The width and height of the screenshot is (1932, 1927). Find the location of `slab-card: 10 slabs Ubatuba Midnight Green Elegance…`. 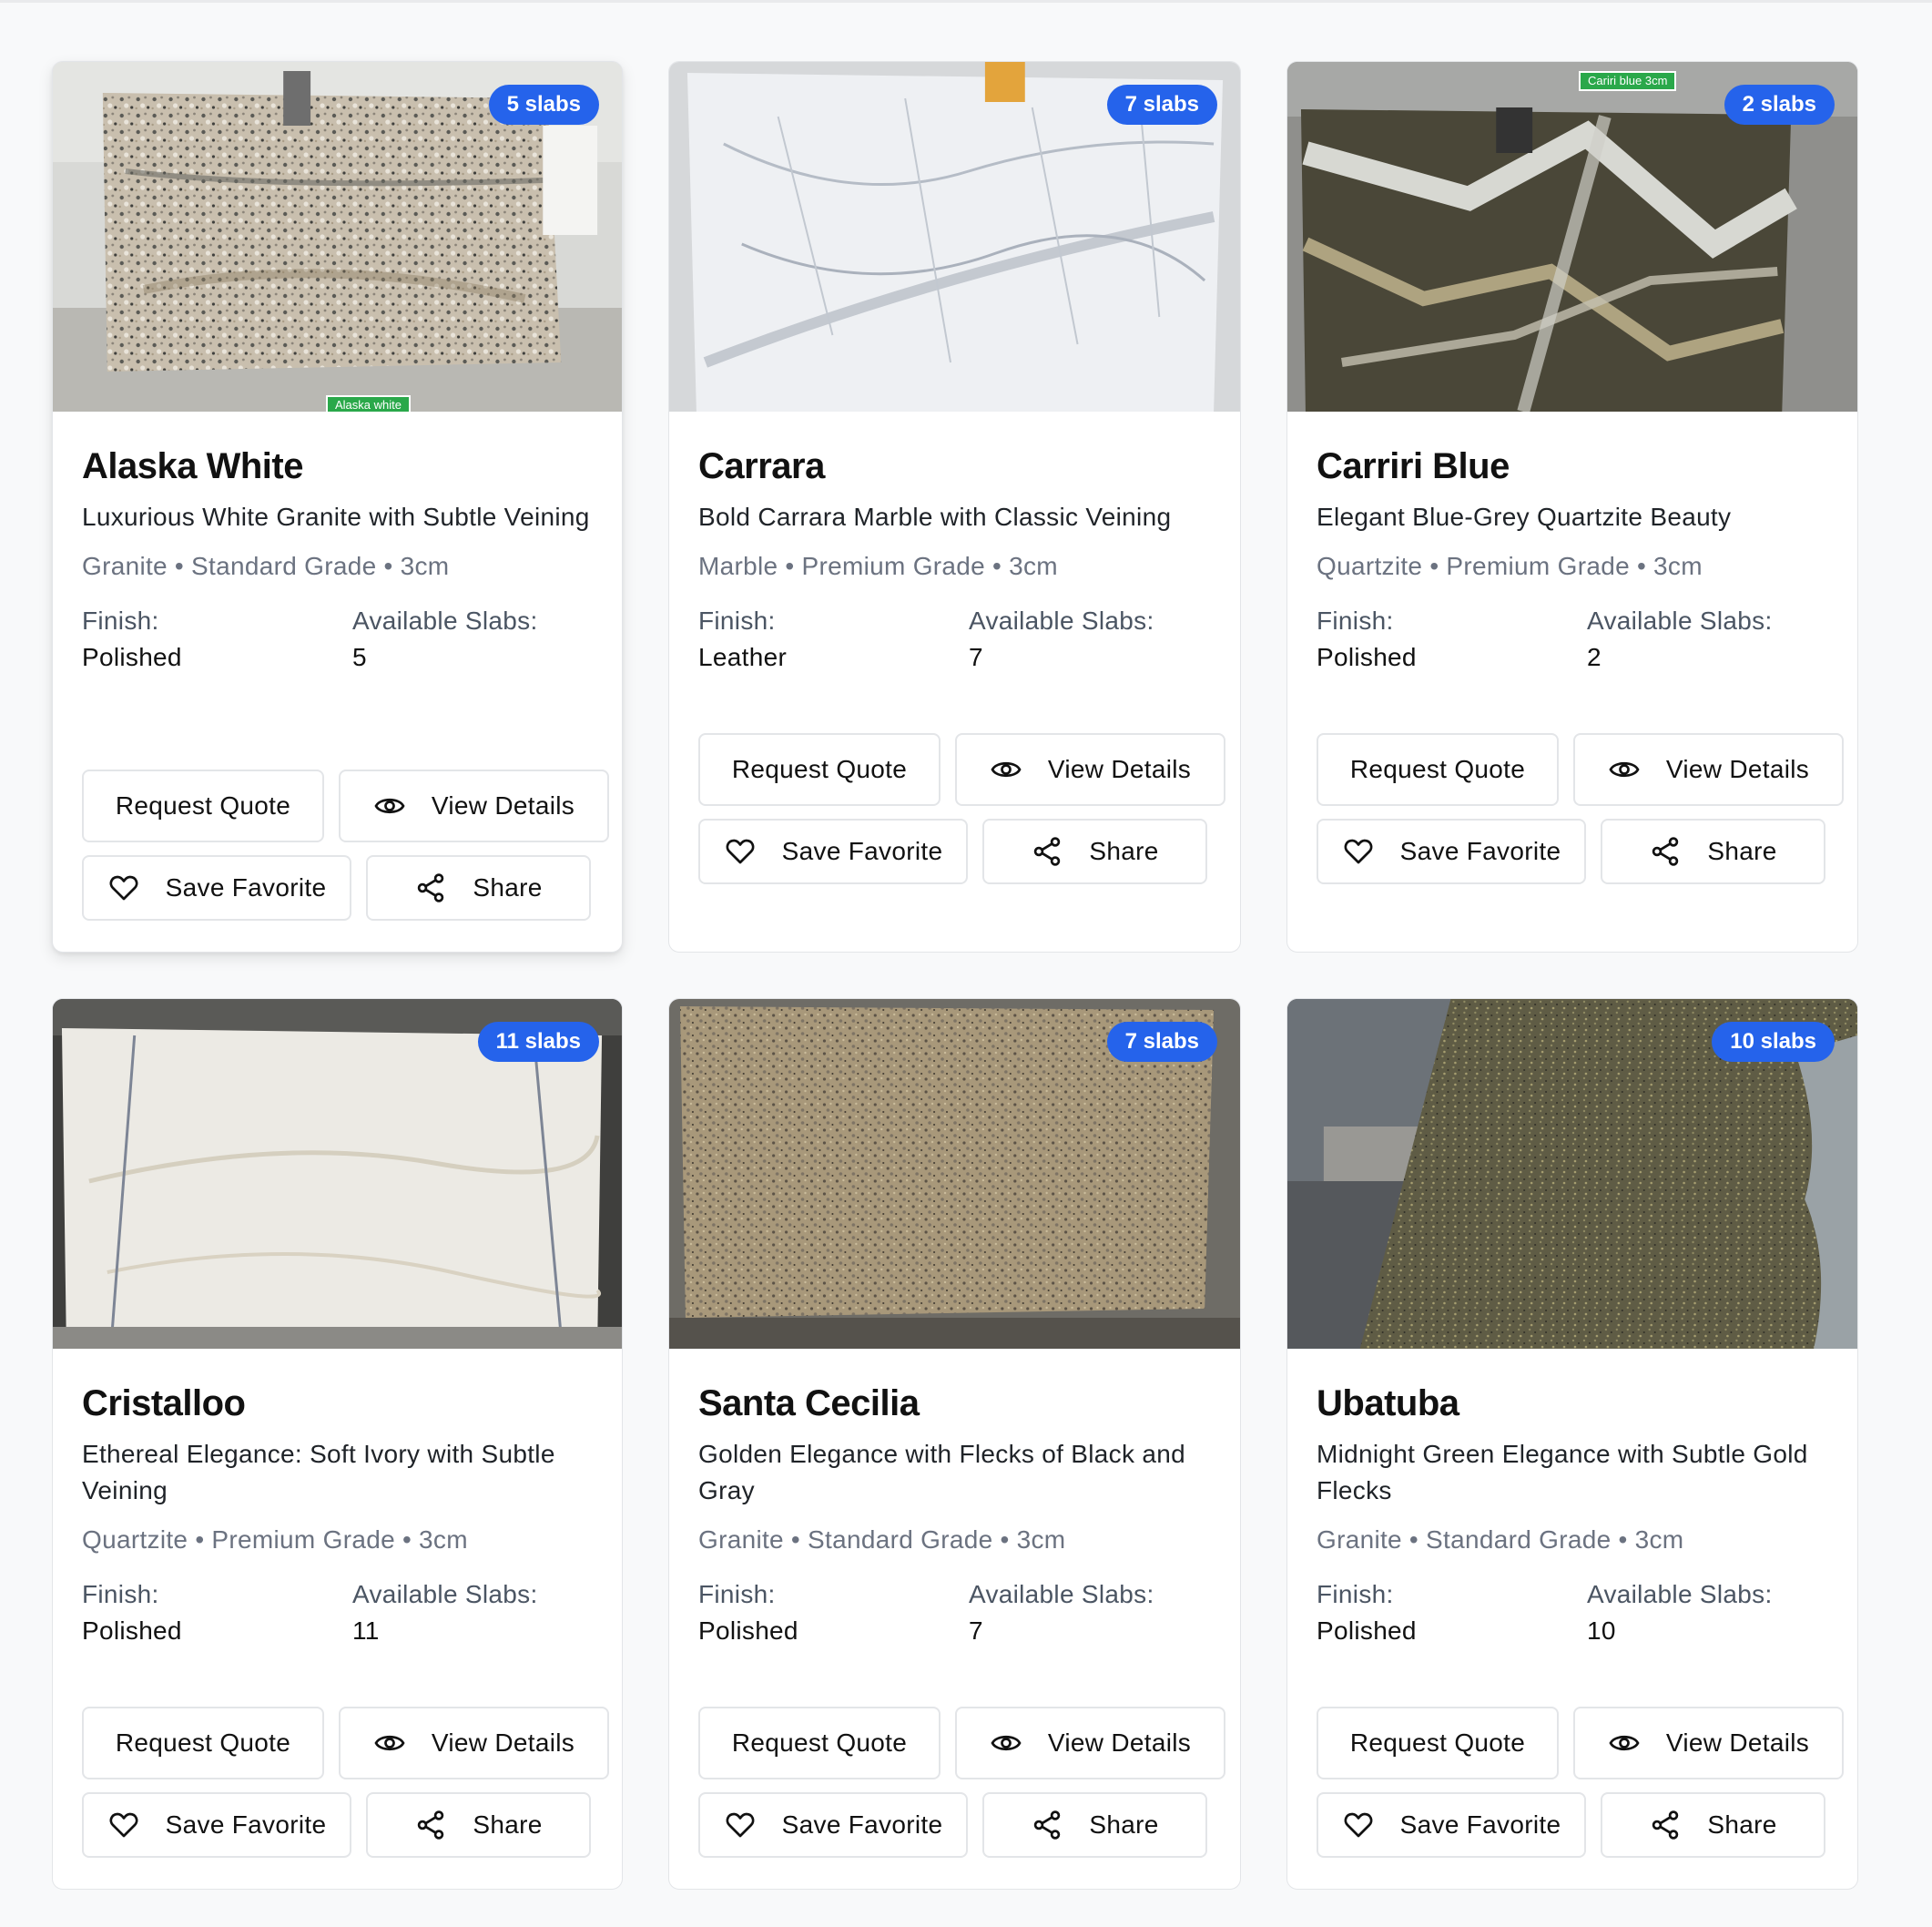

slab-card: 10 slabs Ubatuba Midnight Green Elegance… is located at coordinates (1572, 1444).